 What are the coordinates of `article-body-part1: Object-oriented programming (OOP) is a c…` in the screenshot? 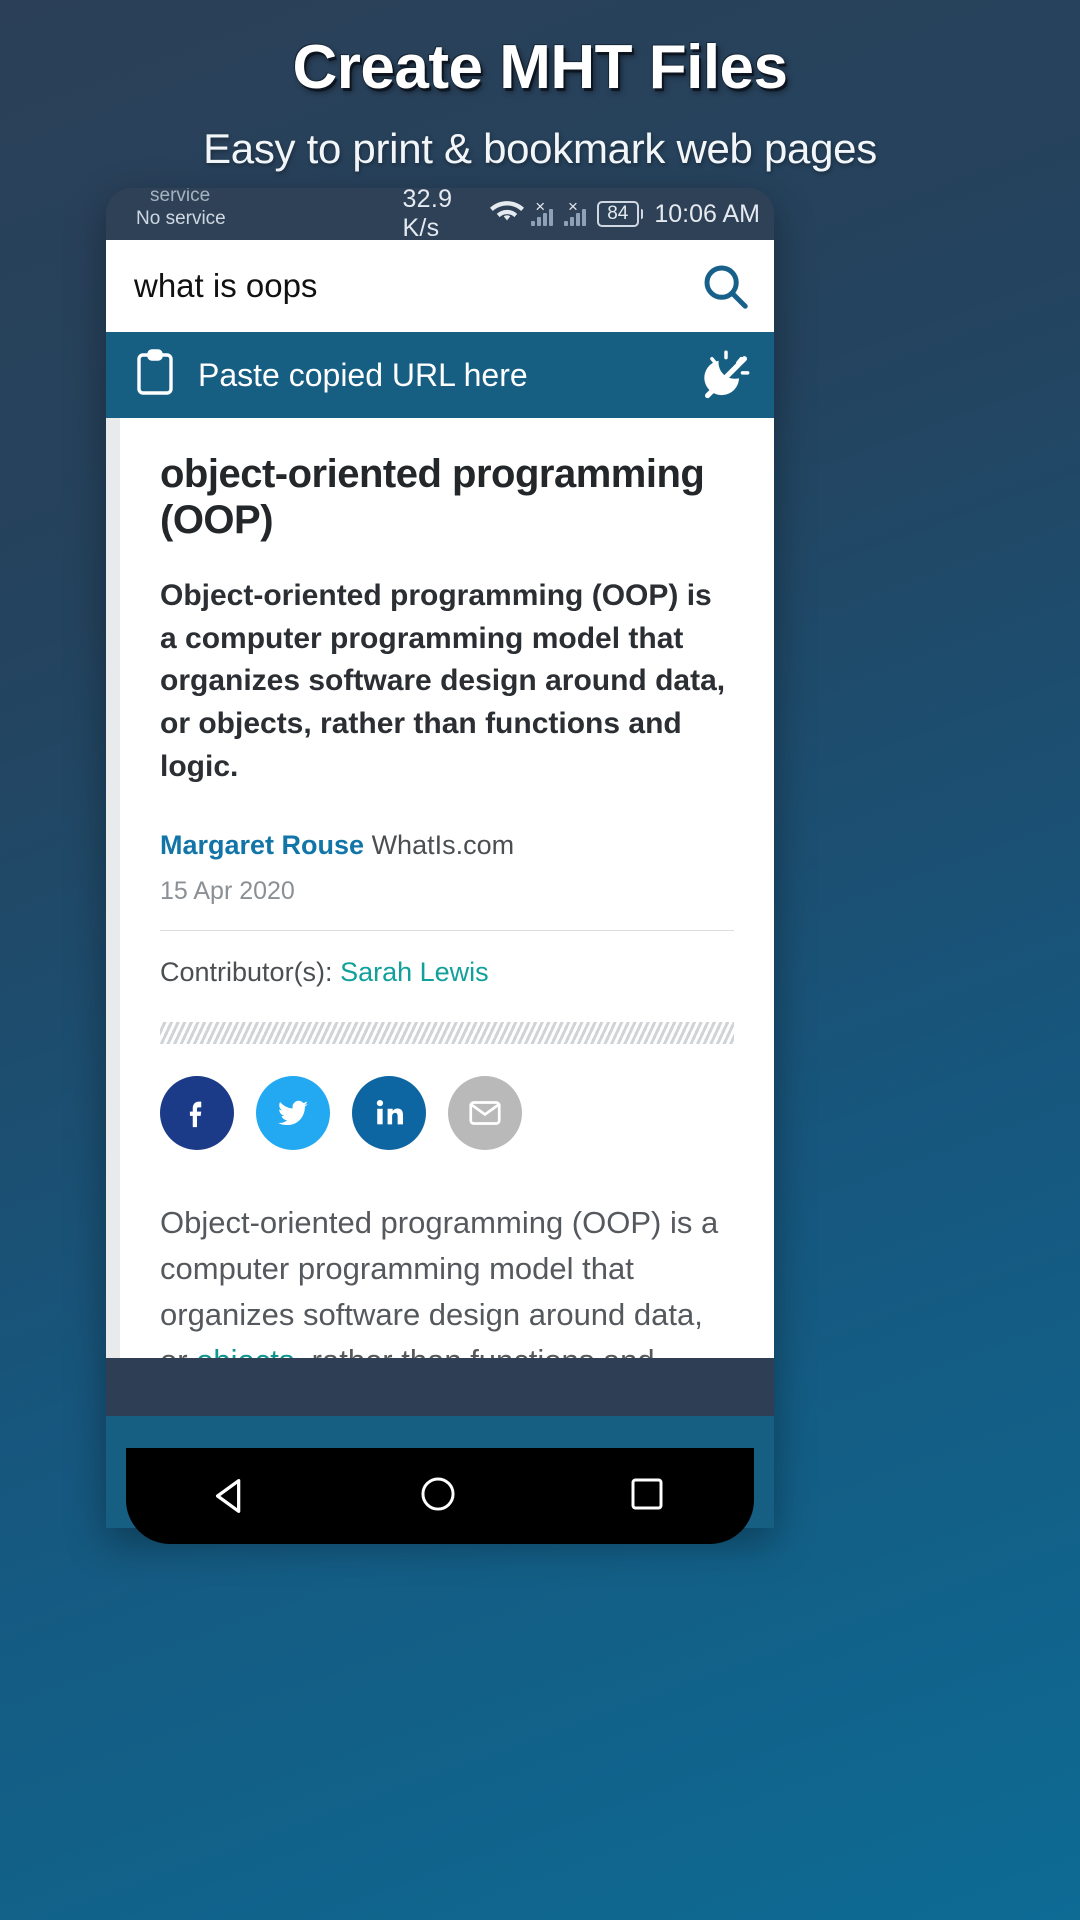 It's located at (439, 1281).